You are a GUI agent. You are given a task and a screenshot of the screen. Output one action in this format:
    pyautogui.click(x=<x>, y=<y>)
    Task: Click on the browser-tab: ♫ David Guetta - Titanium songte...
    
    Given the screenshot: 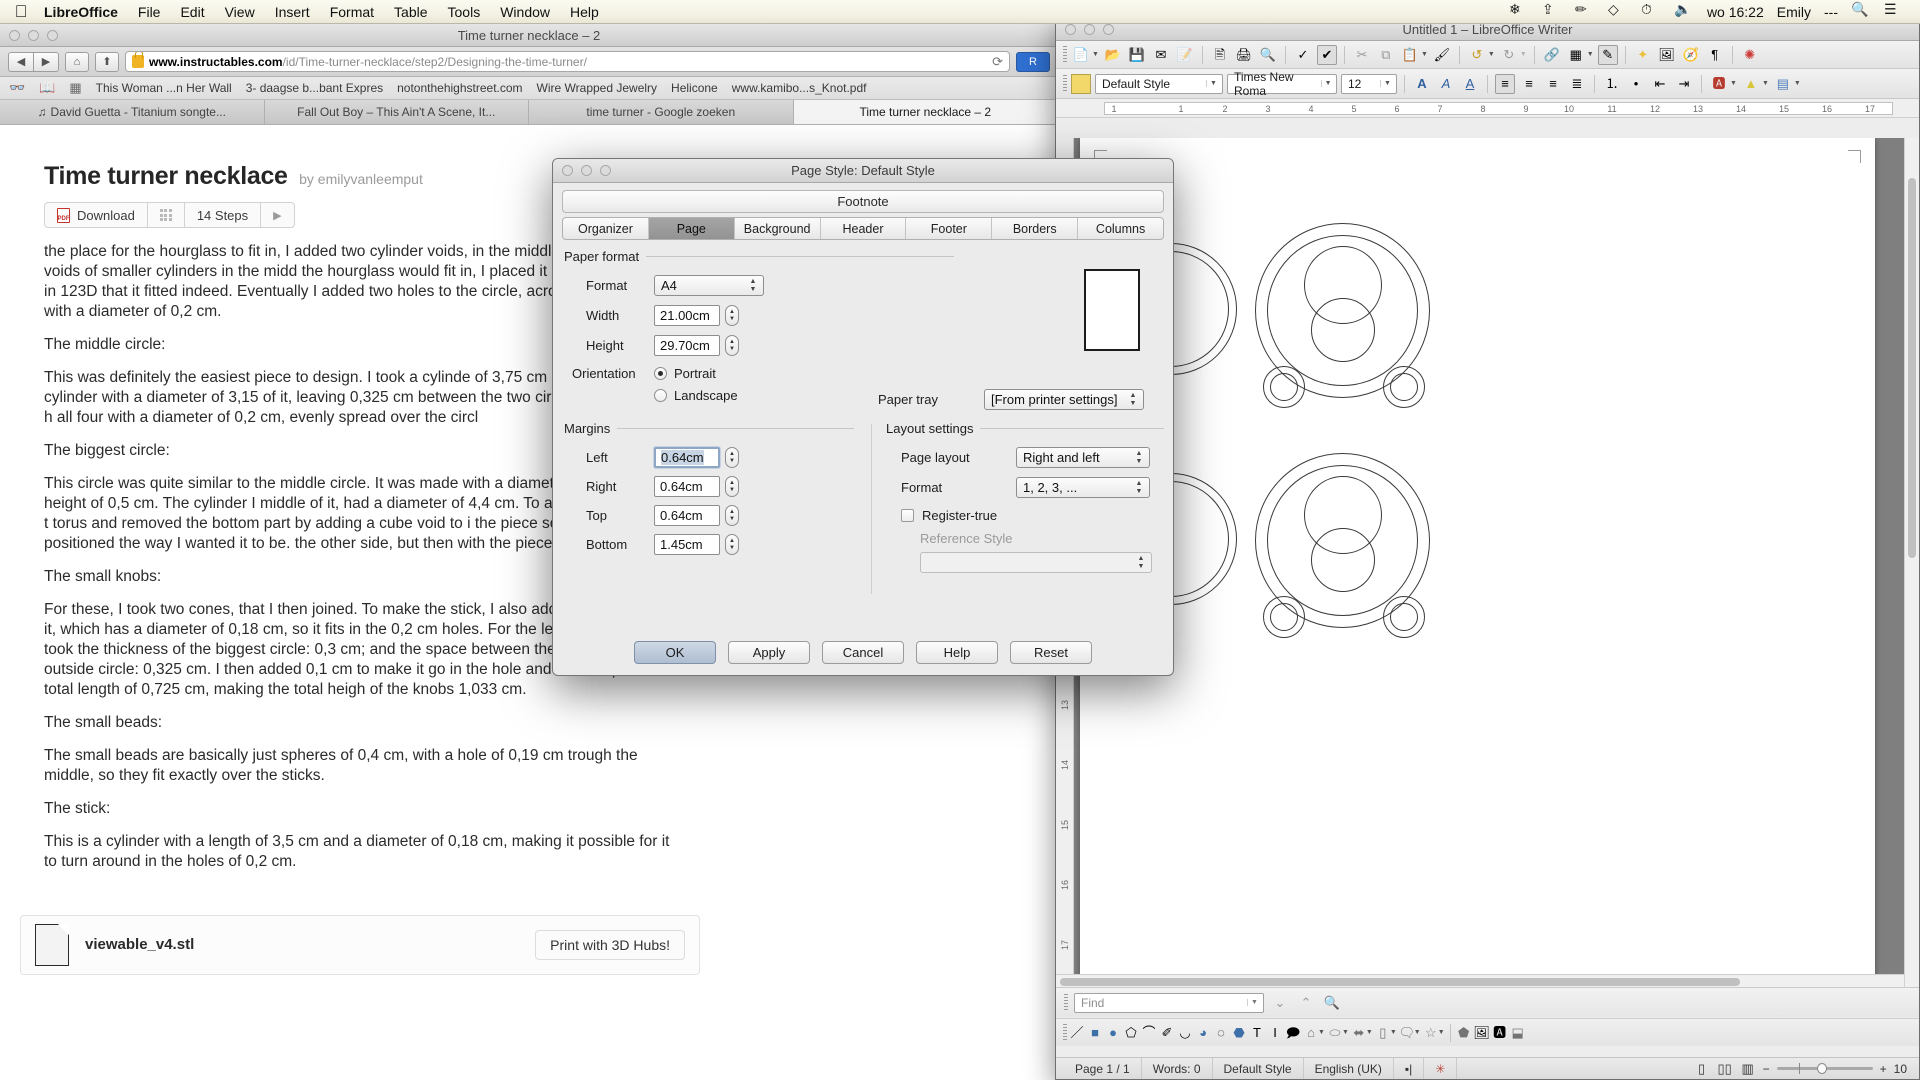 What is the action you would take?
    pyautogui.click(x=132, y=112)
    